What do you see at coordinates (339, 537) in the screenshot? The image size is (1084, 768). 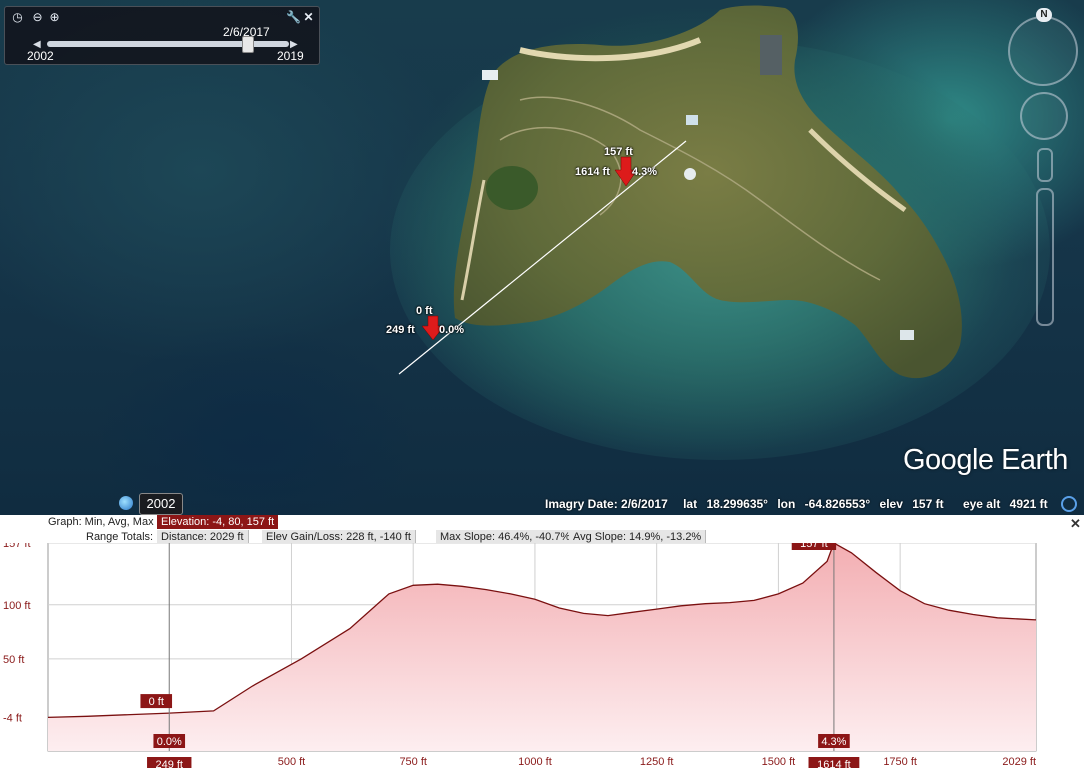 I see `elev-gain-loss-stat: Elev Gain/Loss: 228 ft, -140 ft` at bounding box center [339, 537].